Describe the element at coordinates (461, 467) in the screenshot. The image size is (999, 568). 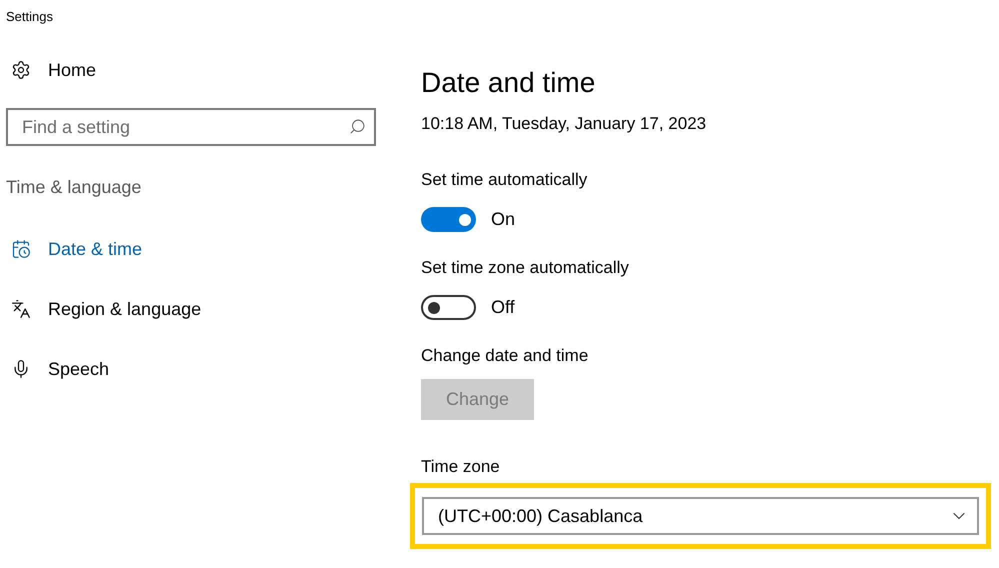
I see `setting-label: Time zone` at that location.